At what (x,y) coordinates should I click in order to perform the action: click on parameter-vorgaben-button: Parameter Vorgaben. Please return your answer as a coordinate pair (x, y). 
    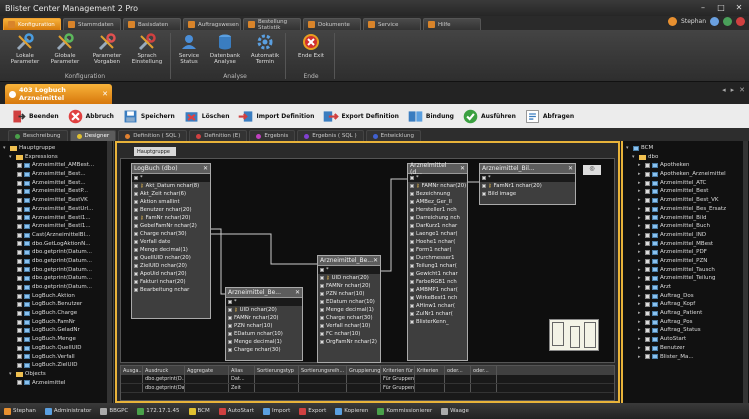
    Looking at the image, I should click on (107, 48).